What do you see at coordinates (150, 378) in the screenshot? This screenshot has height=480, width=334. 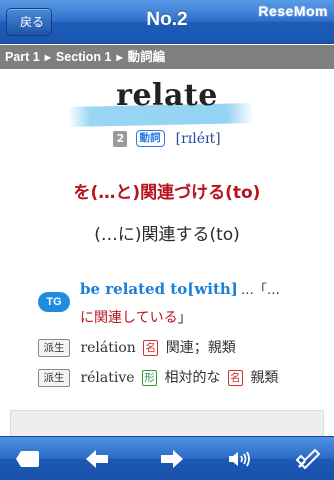 I see `adjective-tag: 形` at bounding box center [150, 378].